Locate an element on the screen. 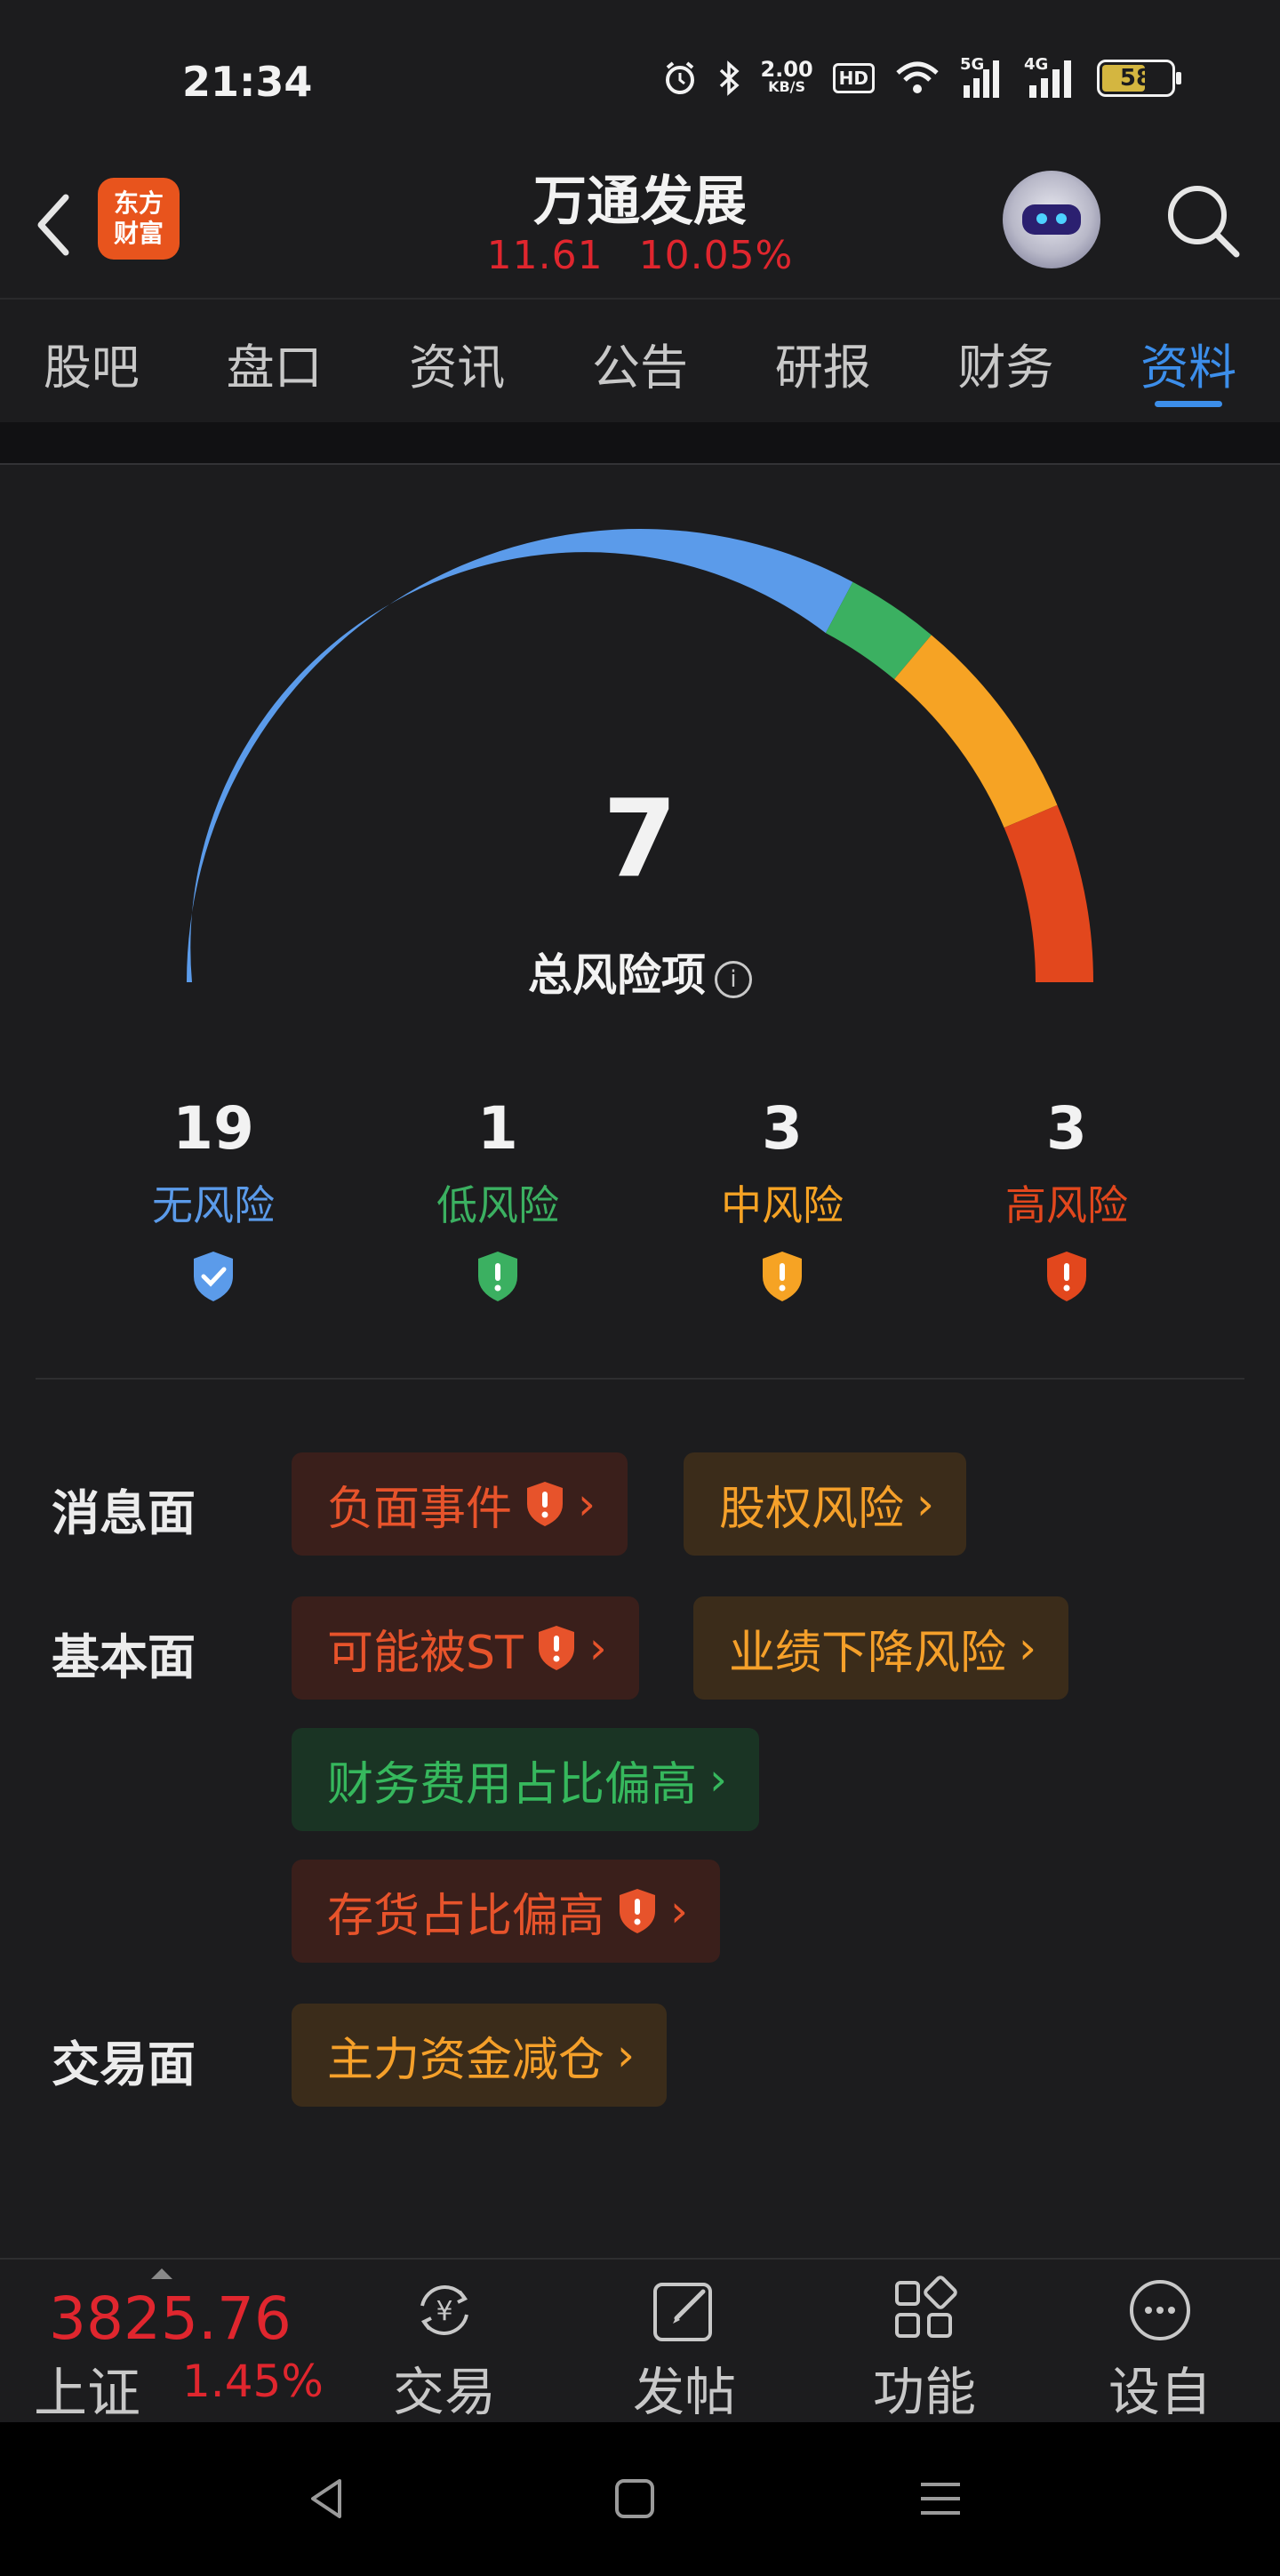 The height and width of the screenshot is (2576, 1280). category-label-fundamentals: 基本面 is located at coordinates (124, 1657).